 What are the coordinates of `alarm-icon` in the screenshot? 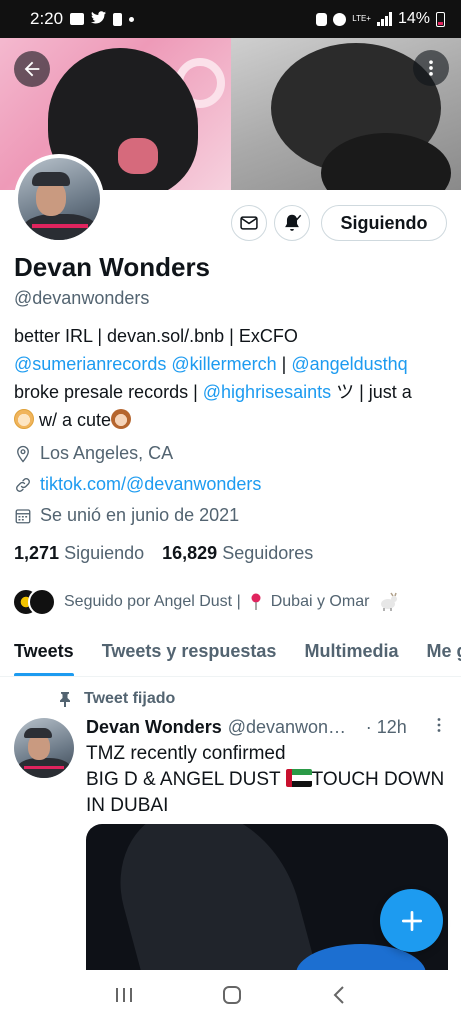 It's located at (340, 19).